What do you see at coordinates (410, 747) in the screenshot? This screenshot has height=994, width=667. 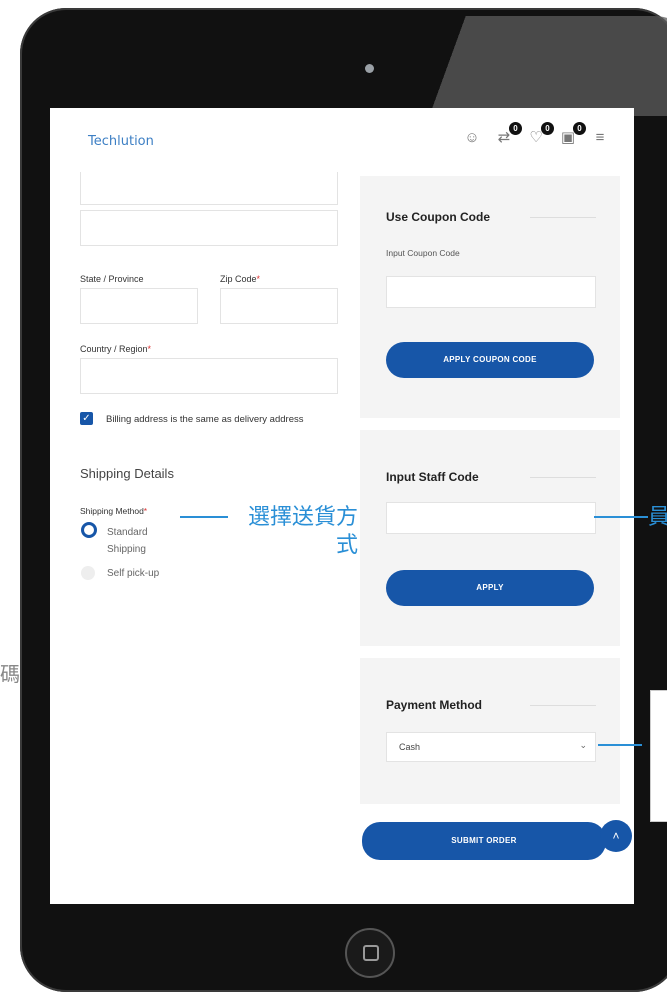 I see `payment-selected-value: Cash` at bounding box center [410, 747].